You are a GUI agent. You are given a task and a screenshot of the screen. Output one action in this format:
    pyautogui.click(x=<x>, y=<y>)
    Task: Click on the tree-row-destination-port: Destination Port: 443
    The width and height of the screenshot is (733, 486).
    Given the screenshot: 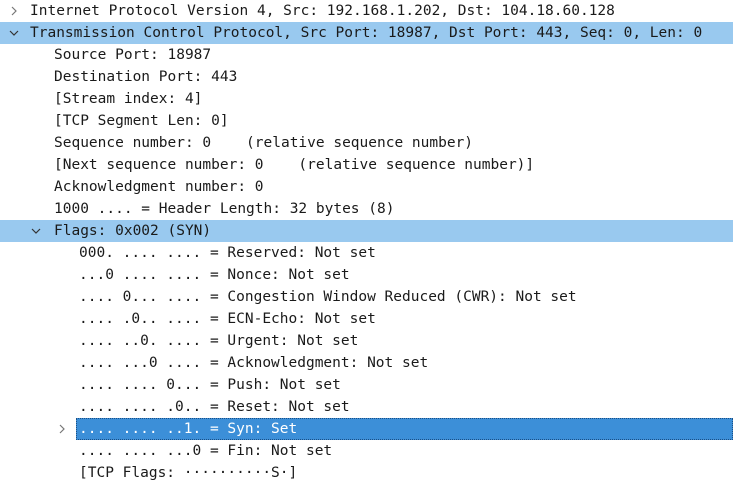 What is the action you would take?
    pyautogui.click(x=366, y=77)
    